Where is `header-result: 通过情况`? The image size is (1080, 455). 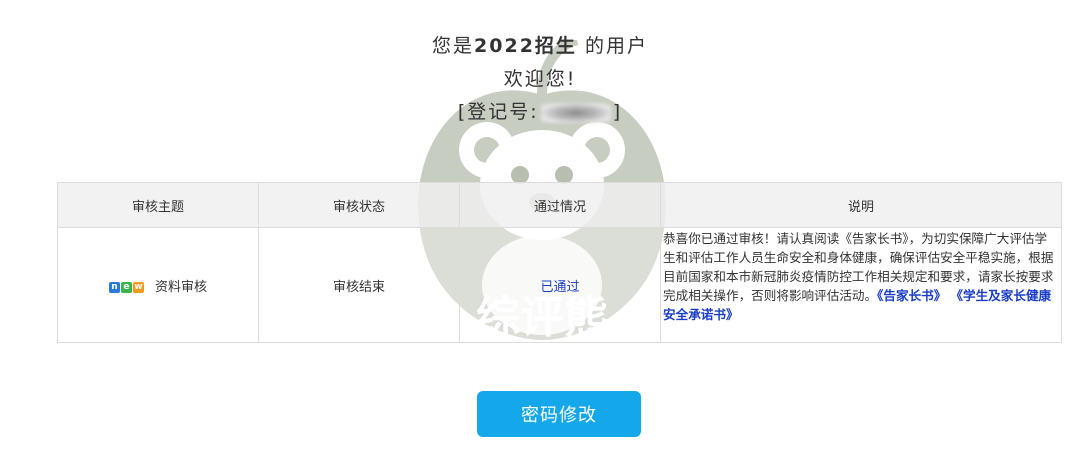 header-result: 通过情况 is located at coordinates (560, 205).